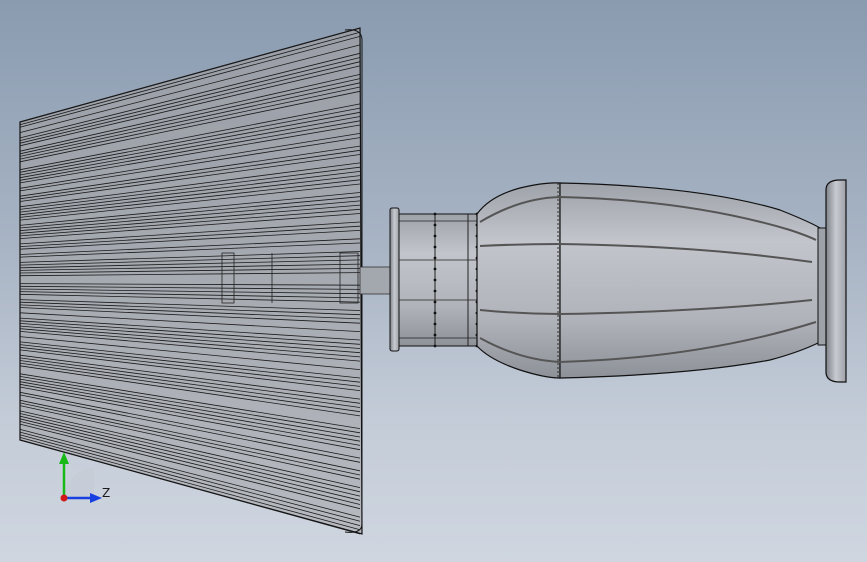 Image resolution: width=867 pixels, height=562 pixels. I want to click on x-axis, so click(64, 498).